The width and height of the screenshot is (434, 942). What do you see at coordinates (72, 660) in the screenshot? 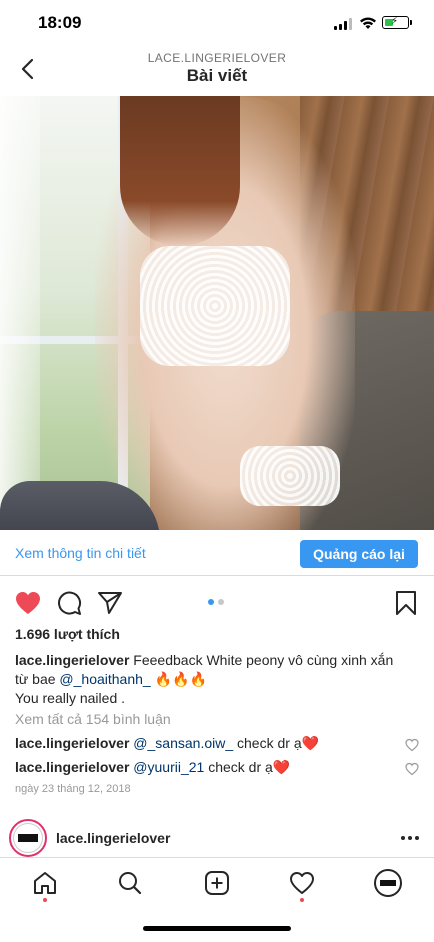
I see `caption-username: lace.lingerielover` at bounding box center [72, 660].